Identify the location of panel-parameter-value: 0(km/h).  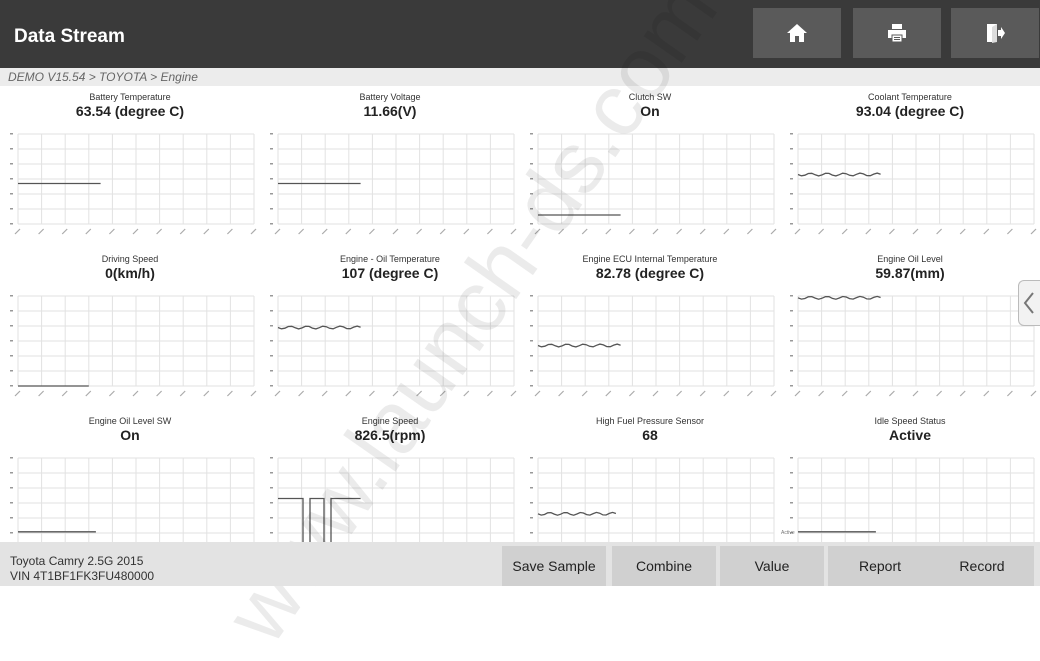
(130, 273).